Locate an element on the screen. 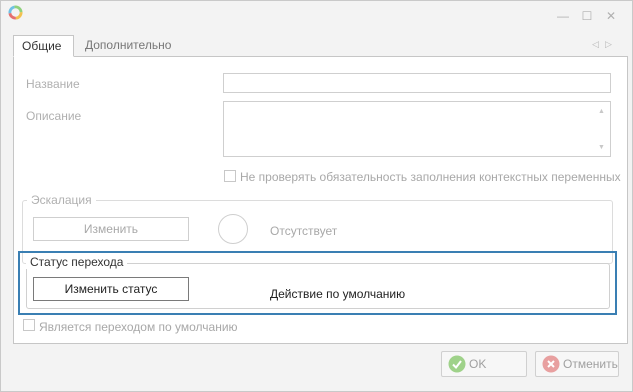 This screenshot has width=633, height=392. cancel-label: Отменить is located at coordinates (590, 364).